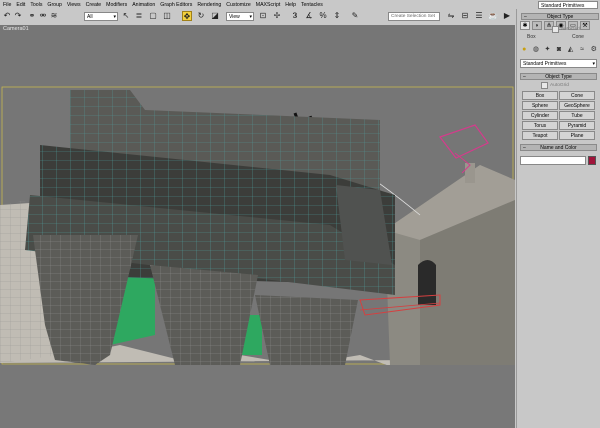  I want to click on cylinder-button: Cylinder, so click(540, 115).